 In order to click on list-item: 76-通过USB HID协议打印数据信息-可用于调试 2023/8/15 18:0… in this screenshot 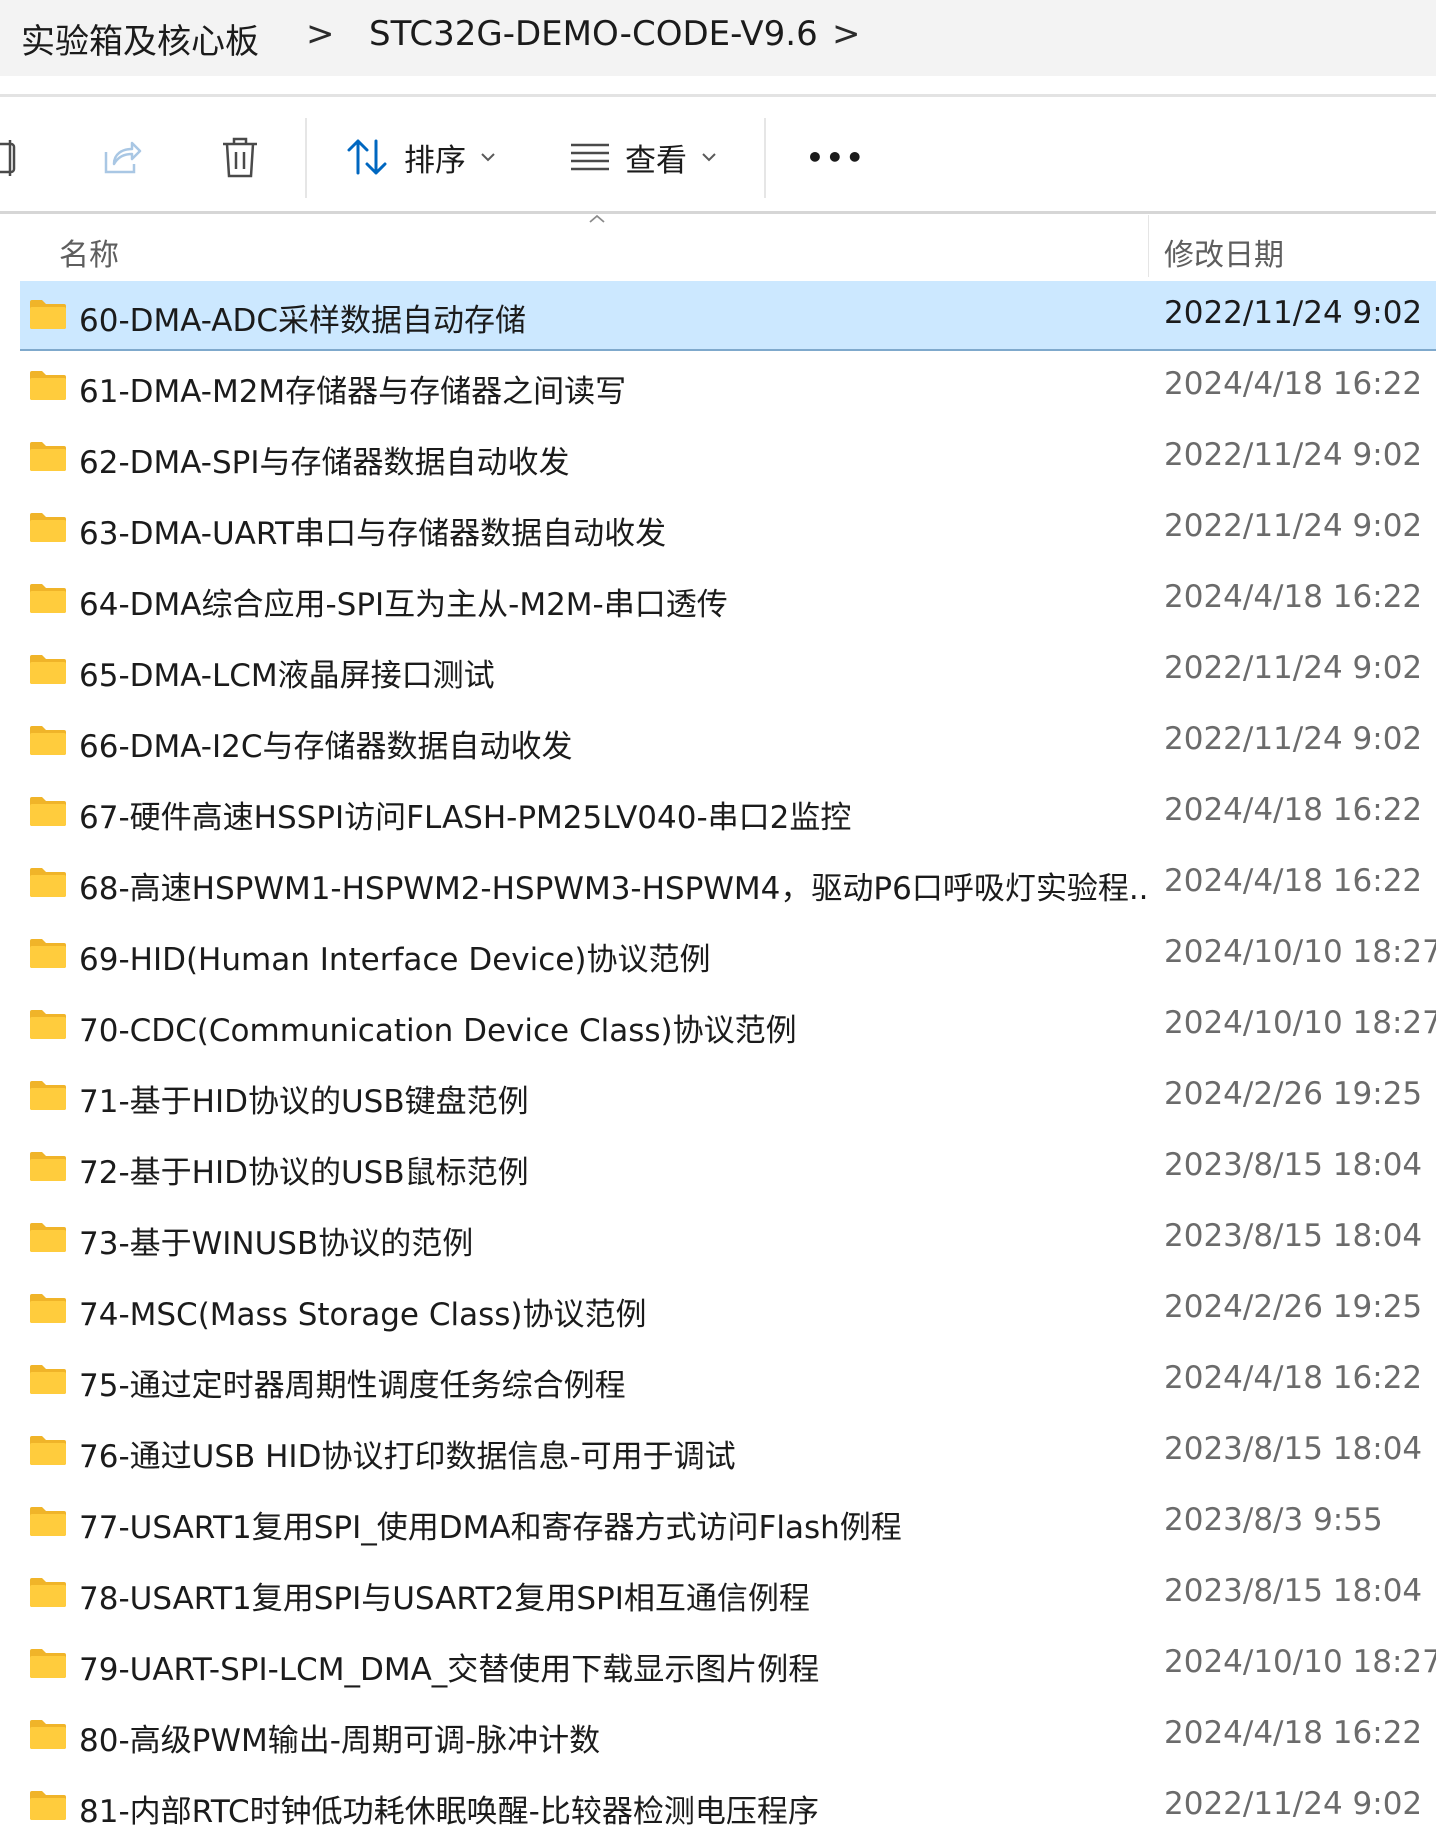, I will do `click(728, 1452)`.